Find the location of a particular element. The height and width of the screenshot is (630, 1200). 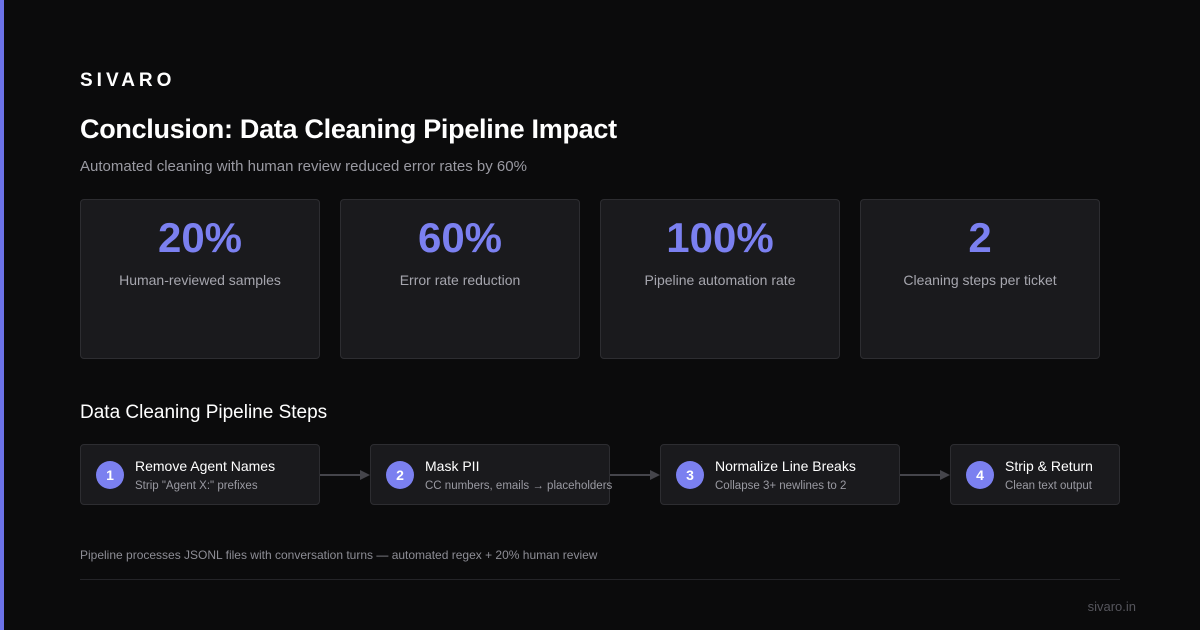

left-accent-bar is located at coordinates (2, 315).